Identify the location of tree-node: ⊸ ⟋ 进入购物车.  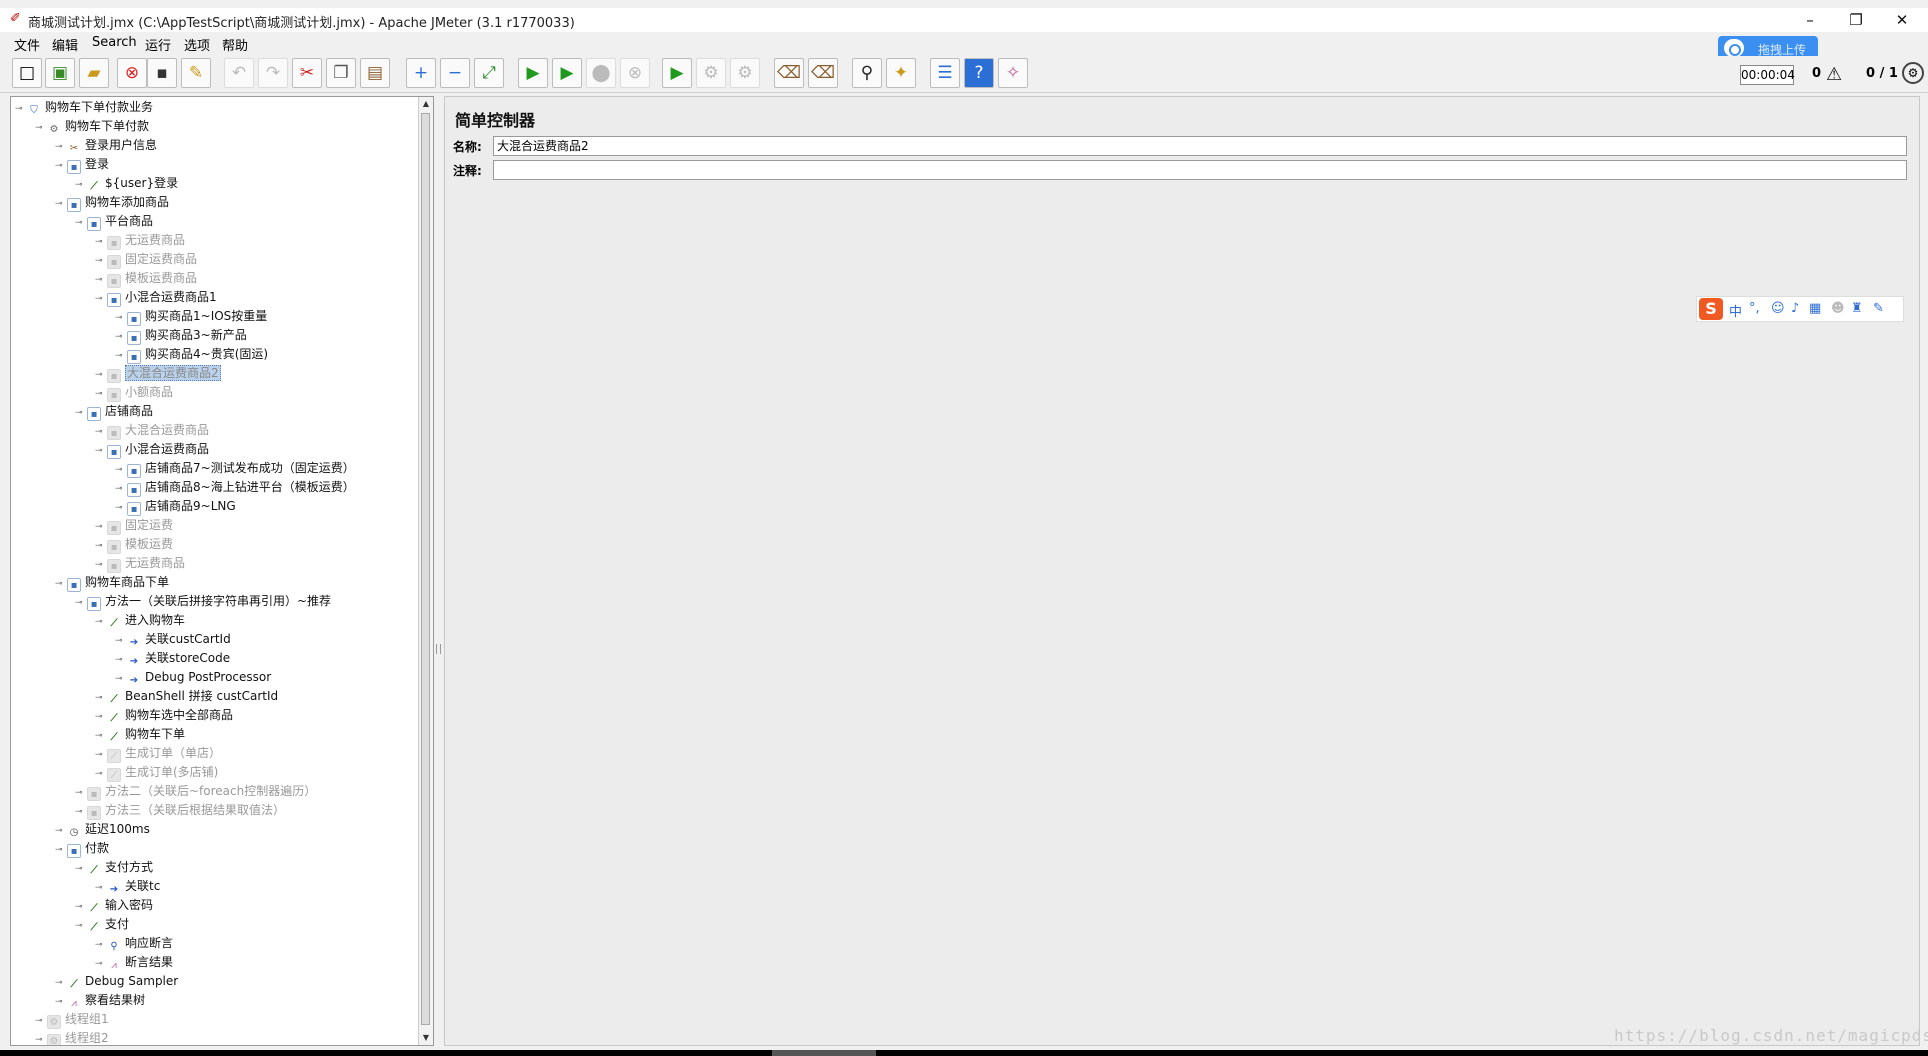
(140, 620).